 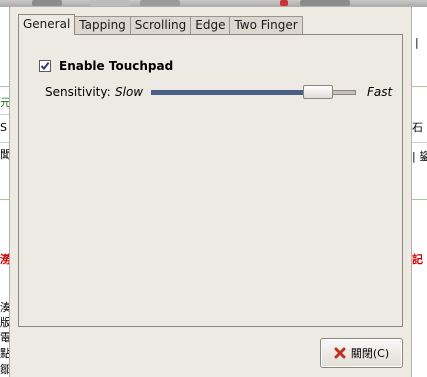 I want to click on tab-scrolling: Scrolling, so click(x=161, y=25).